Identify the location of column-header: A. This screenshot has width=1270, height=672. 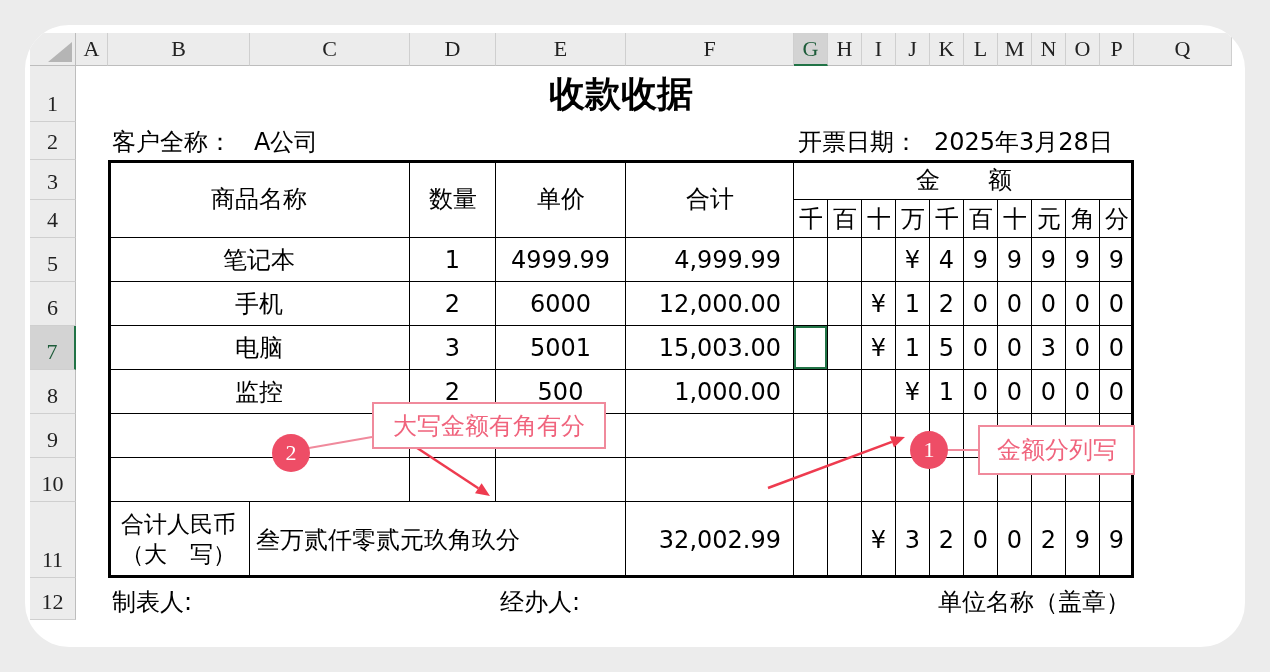
(92, 49).